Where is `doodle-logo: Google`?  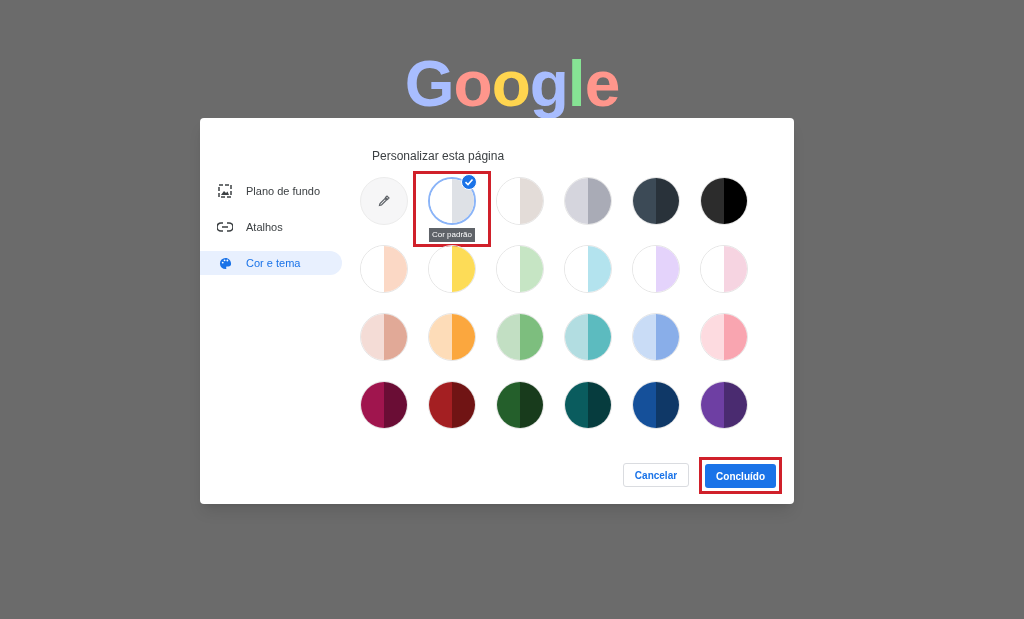
doodle-logo: Google is located at coordinates (512, 85).